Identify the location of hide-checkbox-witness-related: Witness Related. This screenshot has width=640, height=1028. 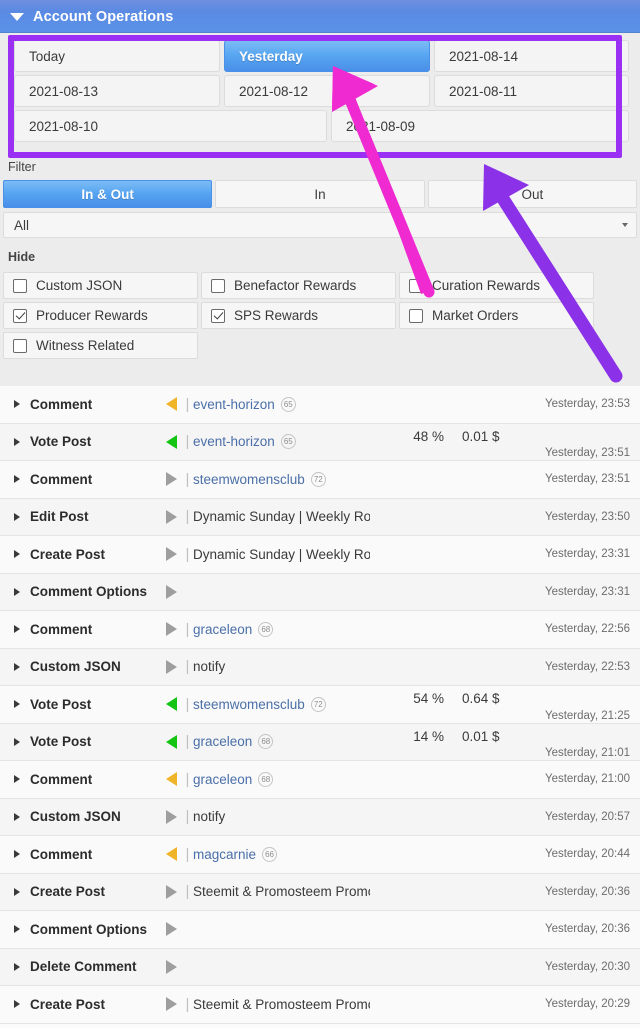
(100, 345).